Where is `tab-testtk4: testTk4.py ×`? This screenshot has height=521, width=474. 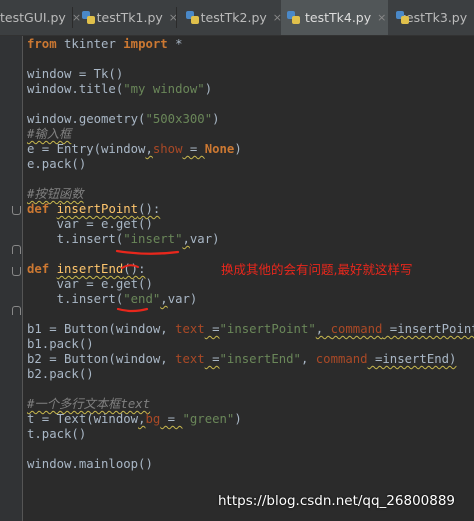 tab-testtk4: testTk4.py × is located at coordinates (334, 17).